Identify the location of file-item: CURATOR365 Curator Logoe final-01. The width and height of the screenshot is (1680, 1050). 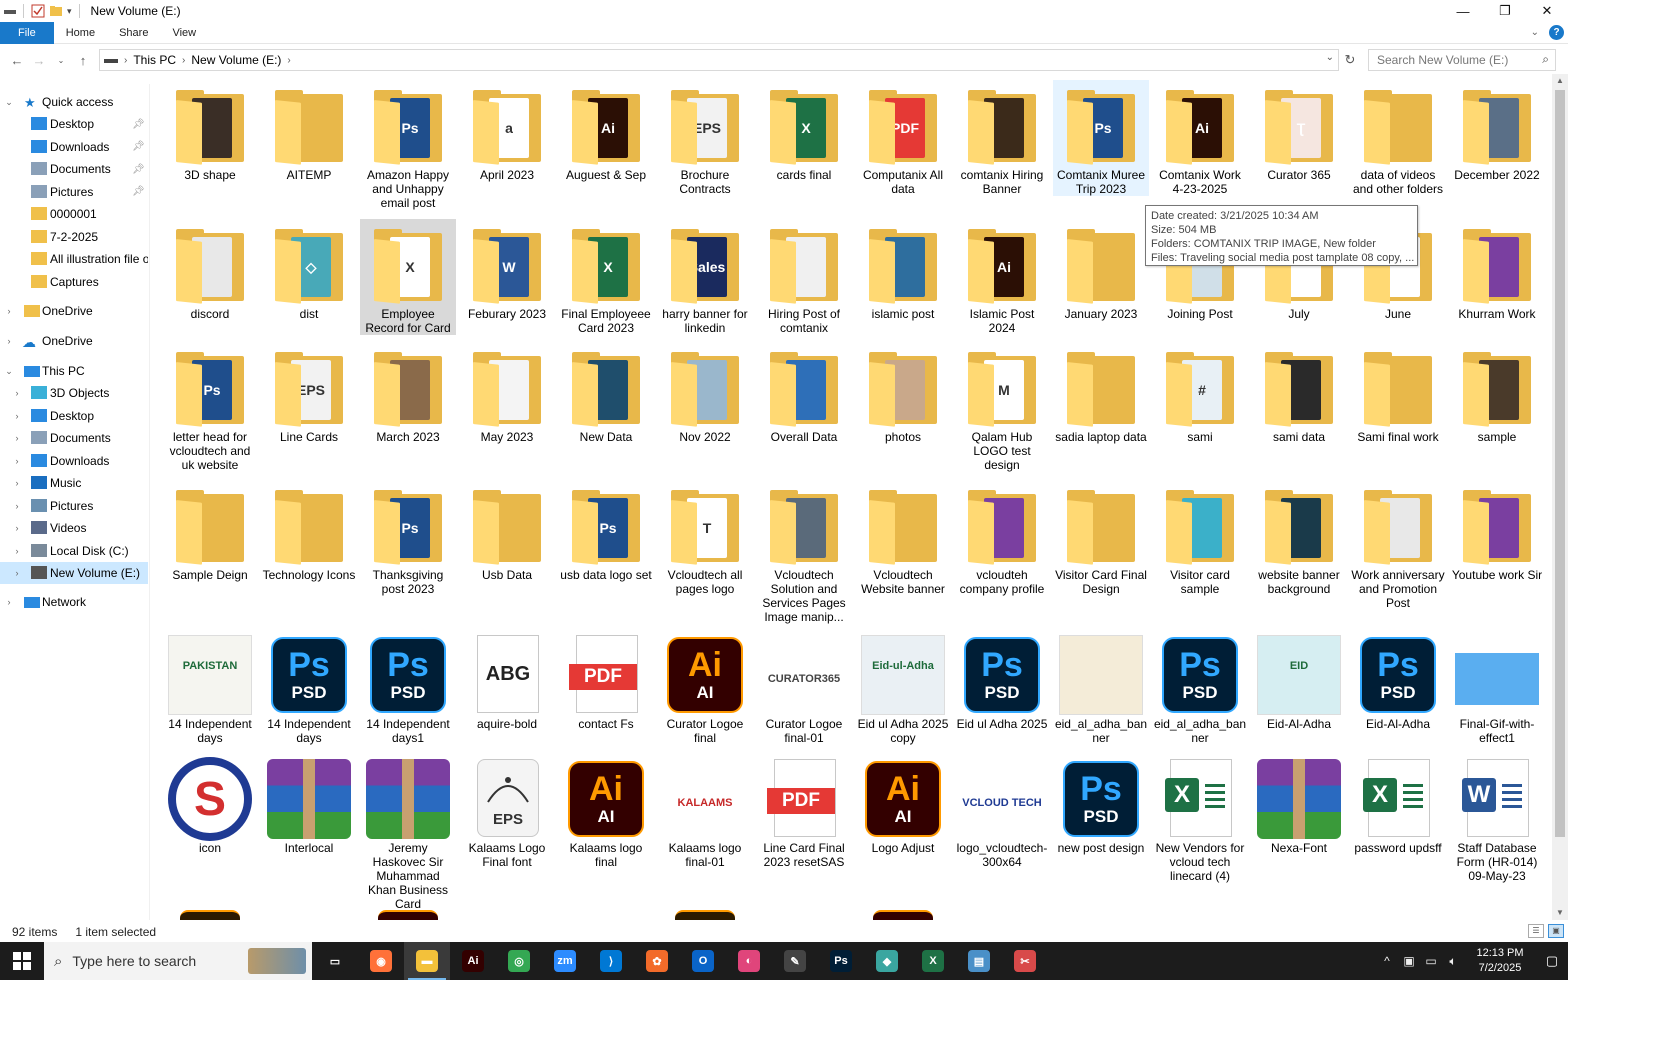
(804, 687).